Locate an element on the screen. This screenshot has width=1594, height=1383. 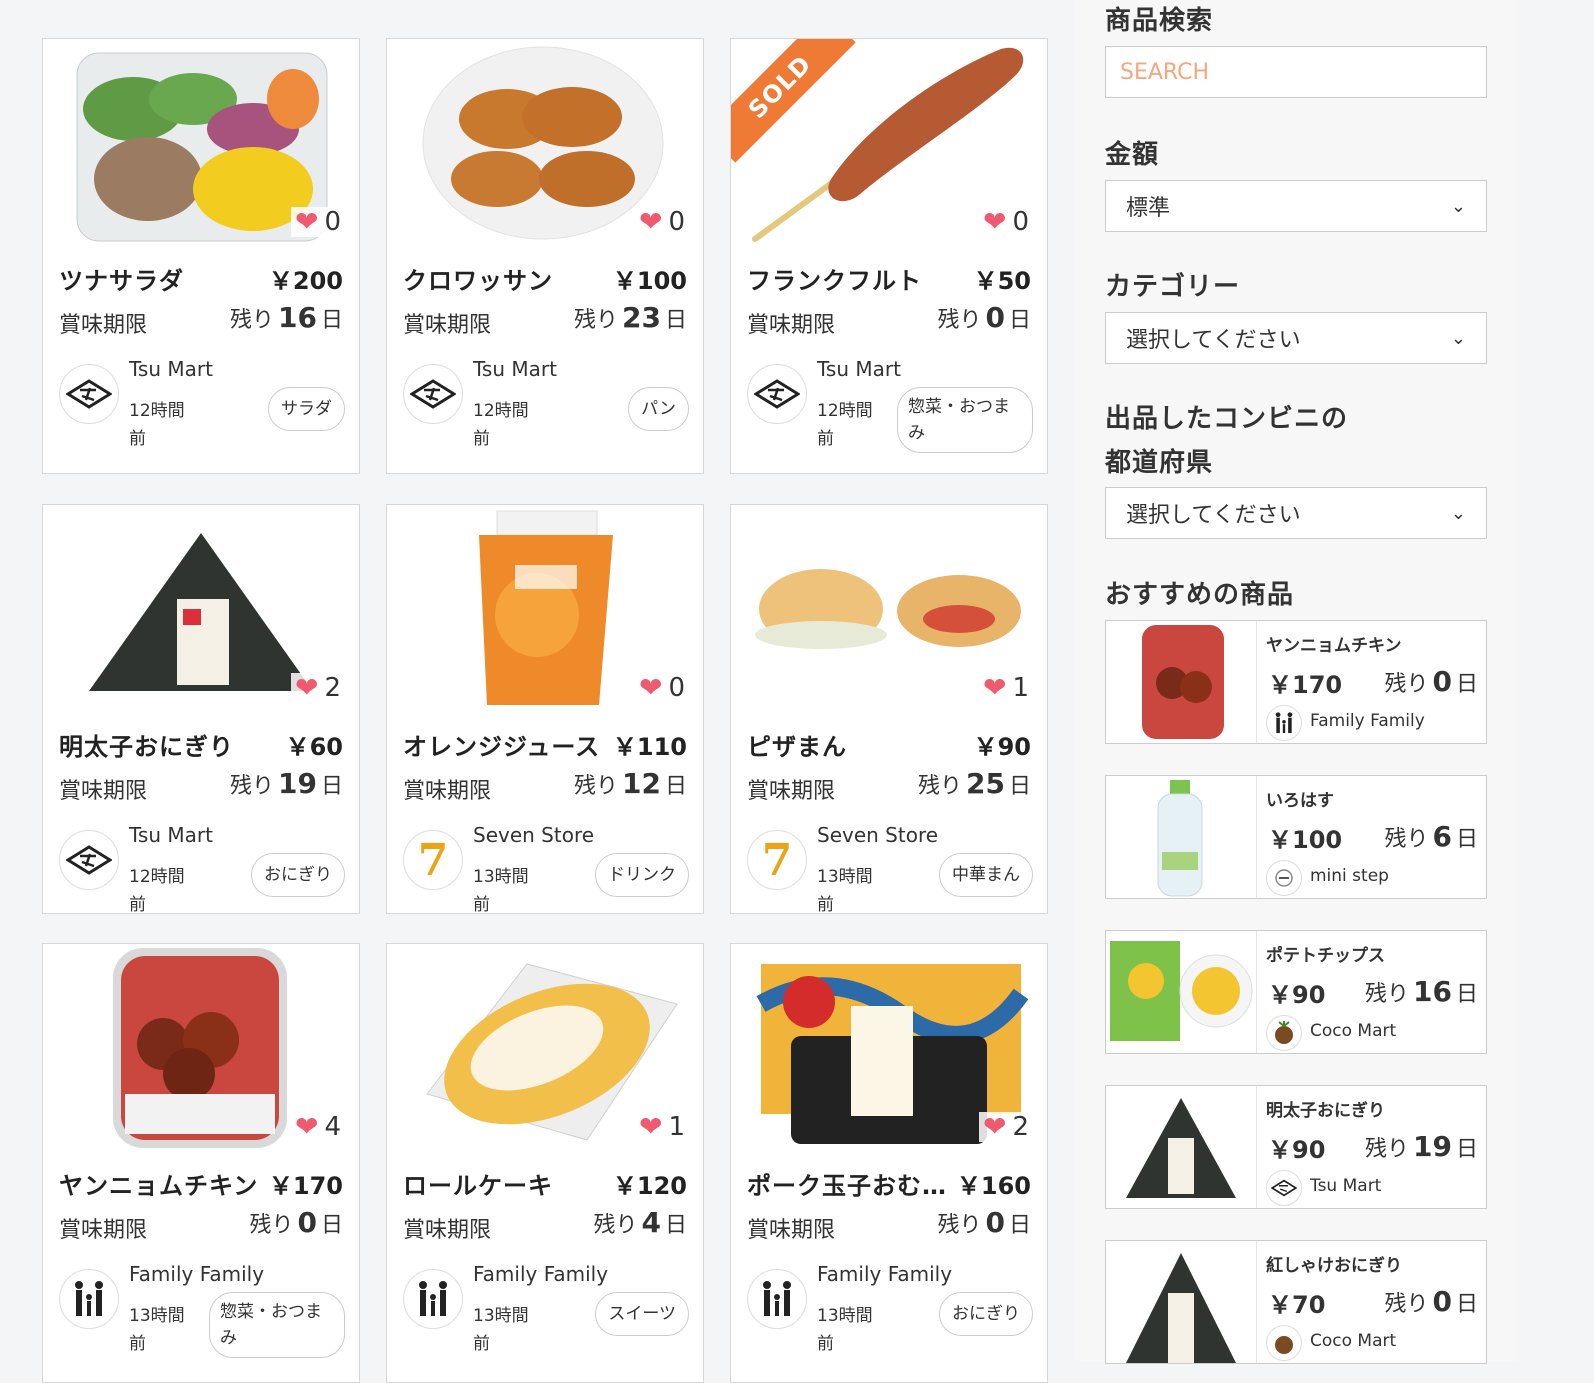
rec-store: Family Family is located at coordinates (1367, 721).